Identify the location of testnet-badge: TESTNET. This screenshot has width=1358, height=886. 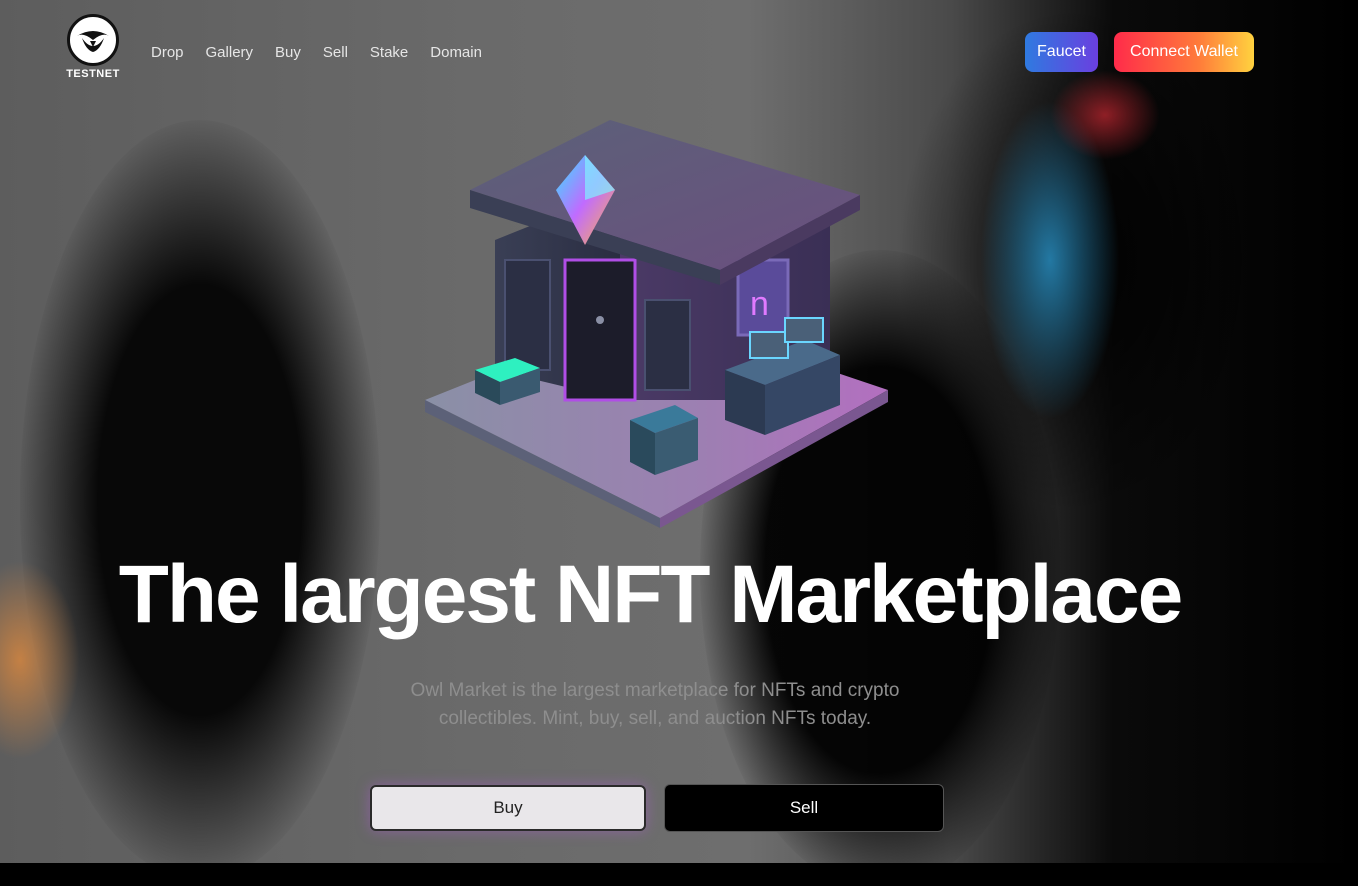
(93, 74).